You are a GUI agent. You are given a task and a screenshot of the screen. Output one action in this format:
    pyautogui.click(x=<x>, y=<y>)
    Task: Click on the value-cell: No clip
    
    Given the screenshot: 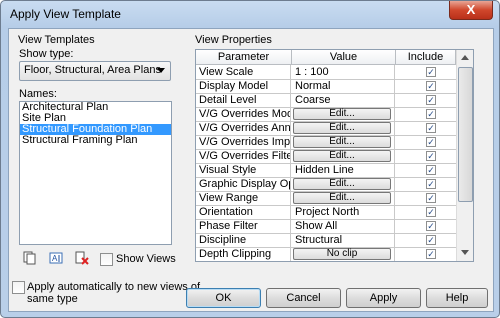 What is the action you would take?
    pyautogui.click(x=343, y=254)
    